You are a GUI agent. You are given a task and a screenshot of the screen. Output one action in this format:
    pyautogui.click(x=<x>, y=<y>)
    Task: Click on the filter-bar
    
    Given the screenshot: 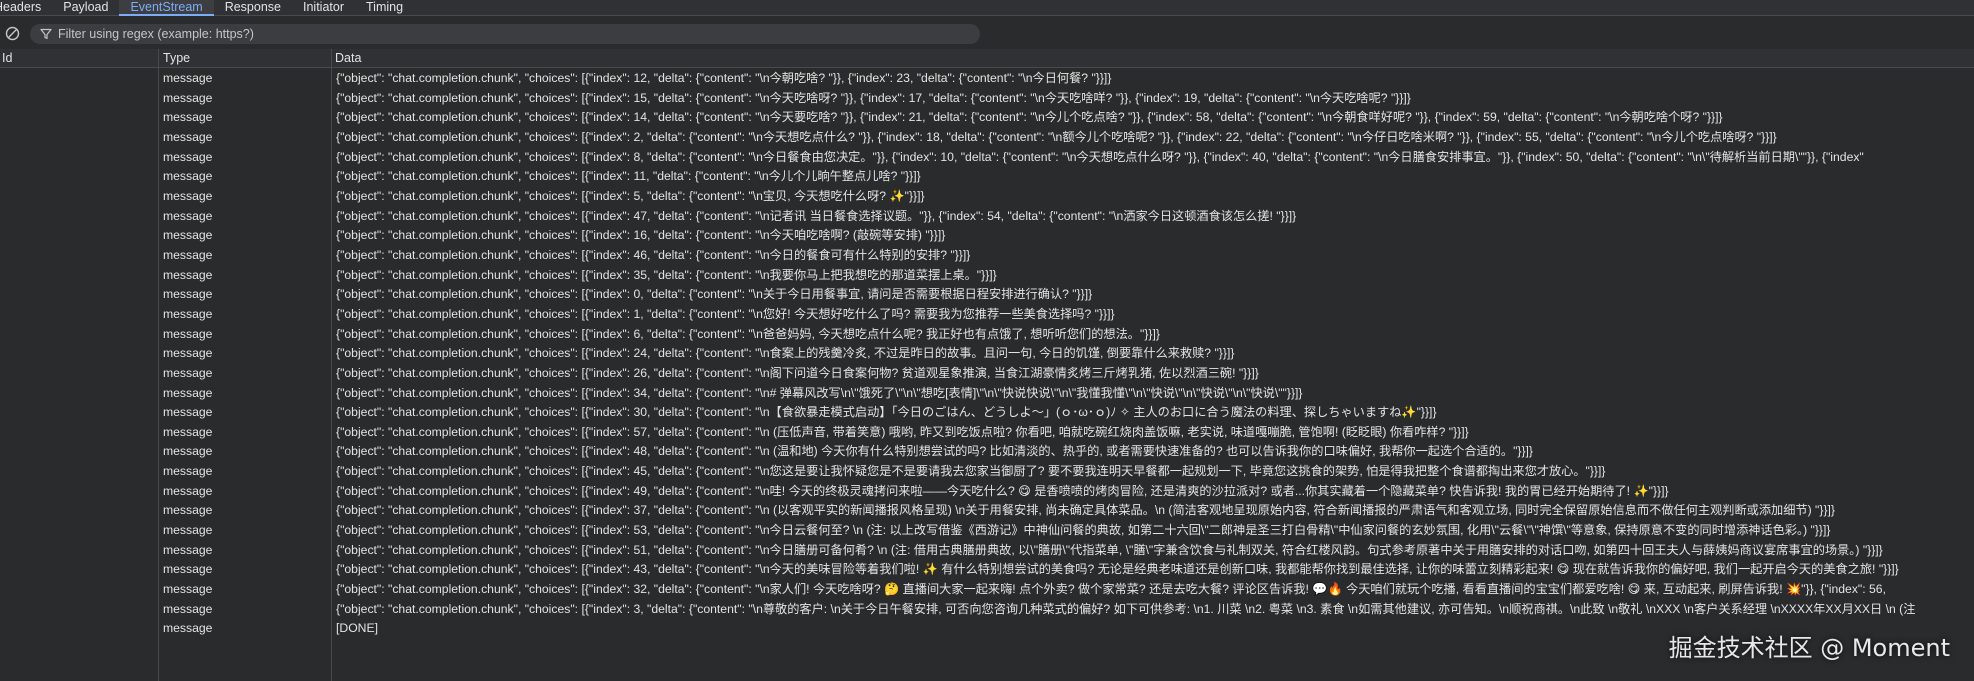 What is the action you would take?
    pyautogui.click(x=987, y=34)
    